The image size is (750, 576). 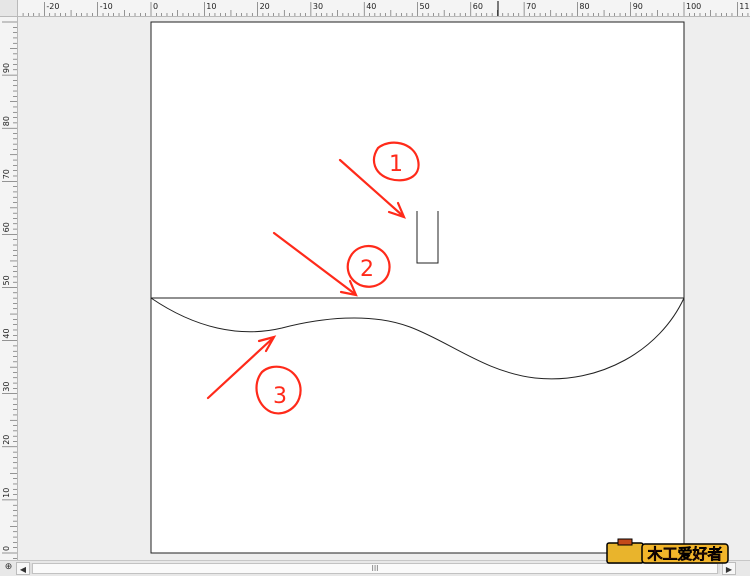 What do you see at coordinates (693, 6) in the screenshot?
I see `top-ruler-label: 100` at bounding box center [693, 6].